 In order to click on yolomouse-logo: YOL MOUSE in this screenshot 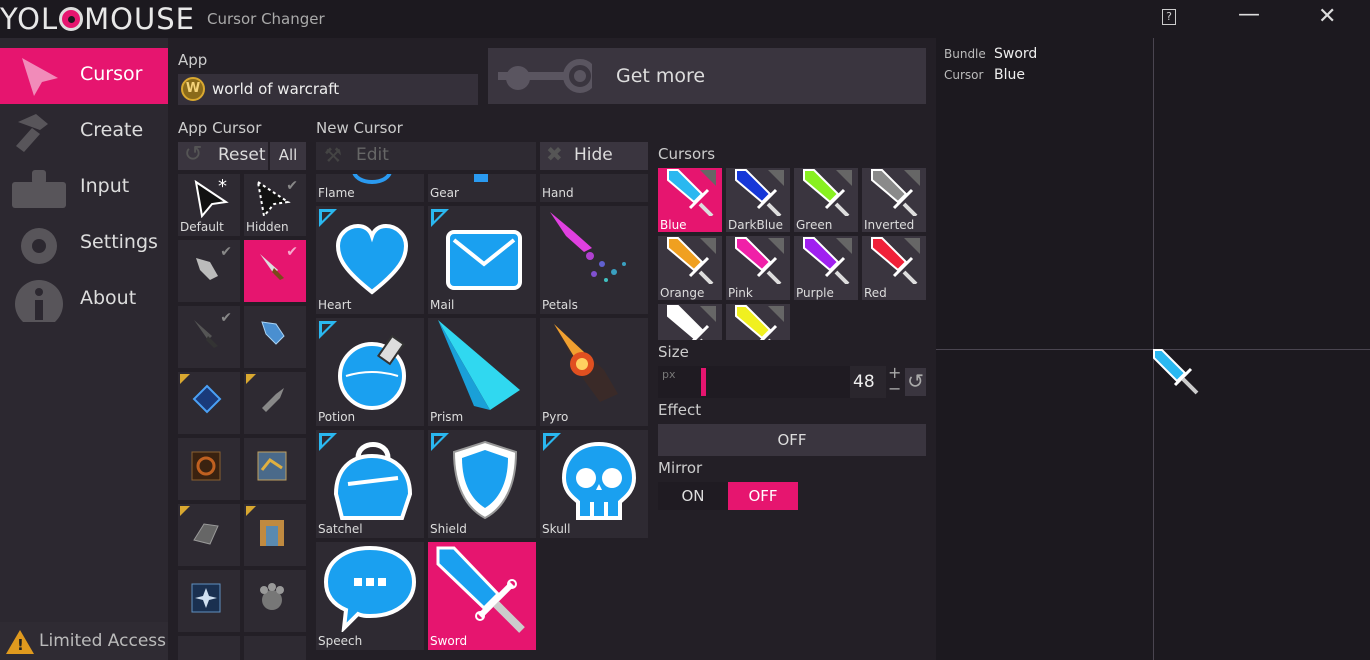, I will do `click(97, 19)`.